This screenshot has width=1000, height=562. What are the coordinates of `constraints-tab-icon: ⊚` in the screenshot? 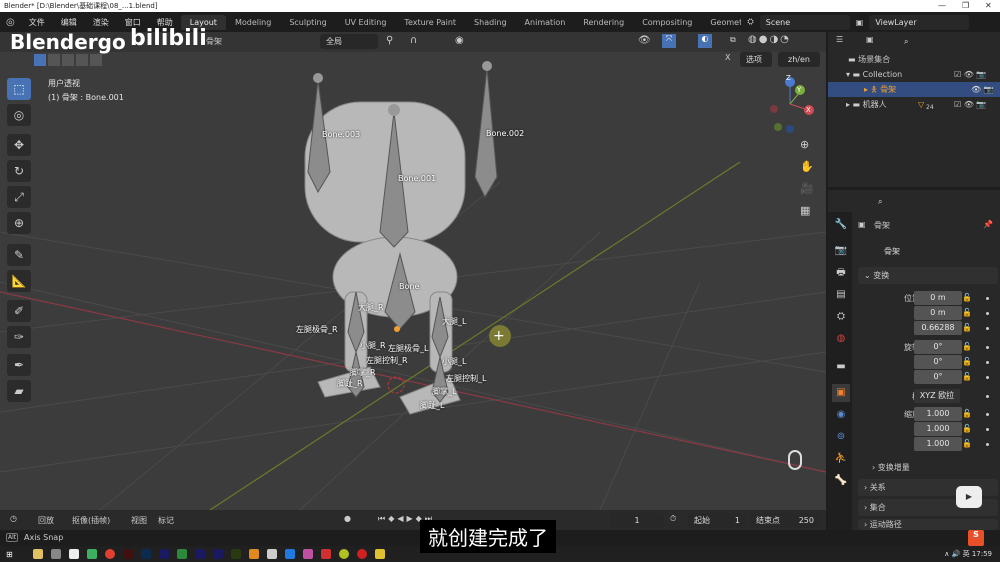 It's located at (841, 437).